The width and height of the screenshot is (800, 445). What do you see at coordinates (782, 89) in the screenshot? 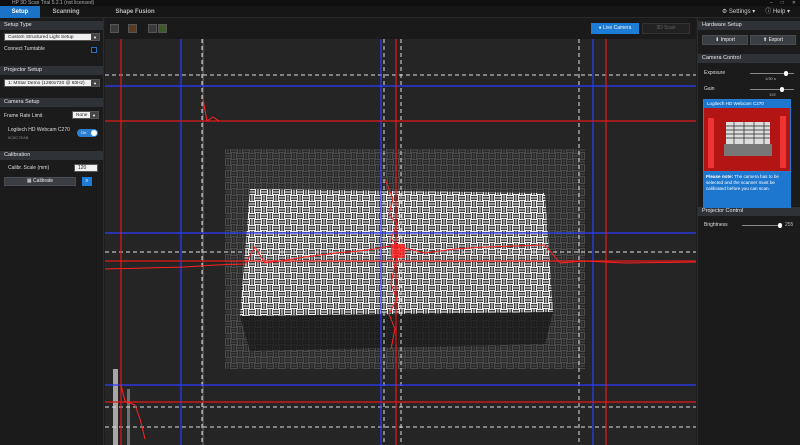
I see `gain-slider-thumb` at bounding box center [782, 89].